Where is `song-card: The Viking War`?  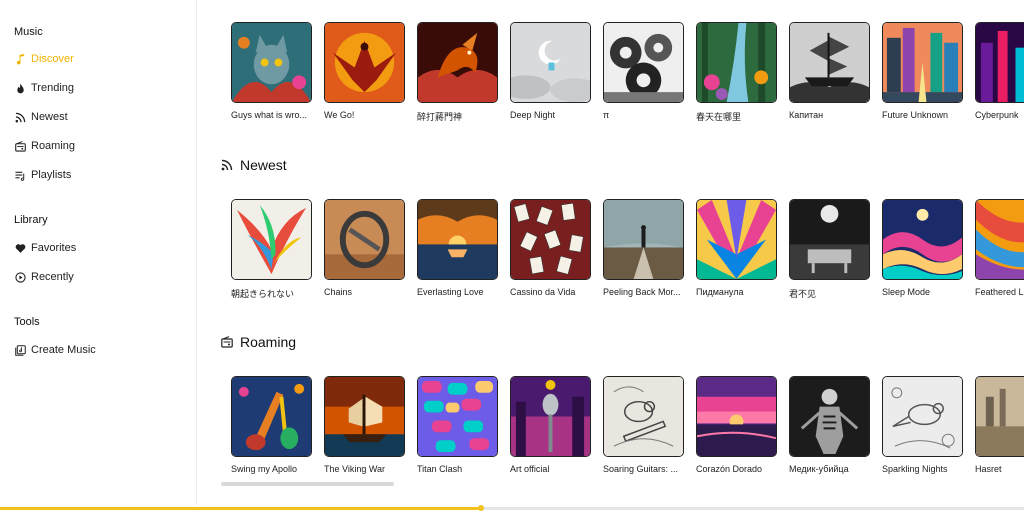
song-card: The Viking War is located at coordinates (364, 425).